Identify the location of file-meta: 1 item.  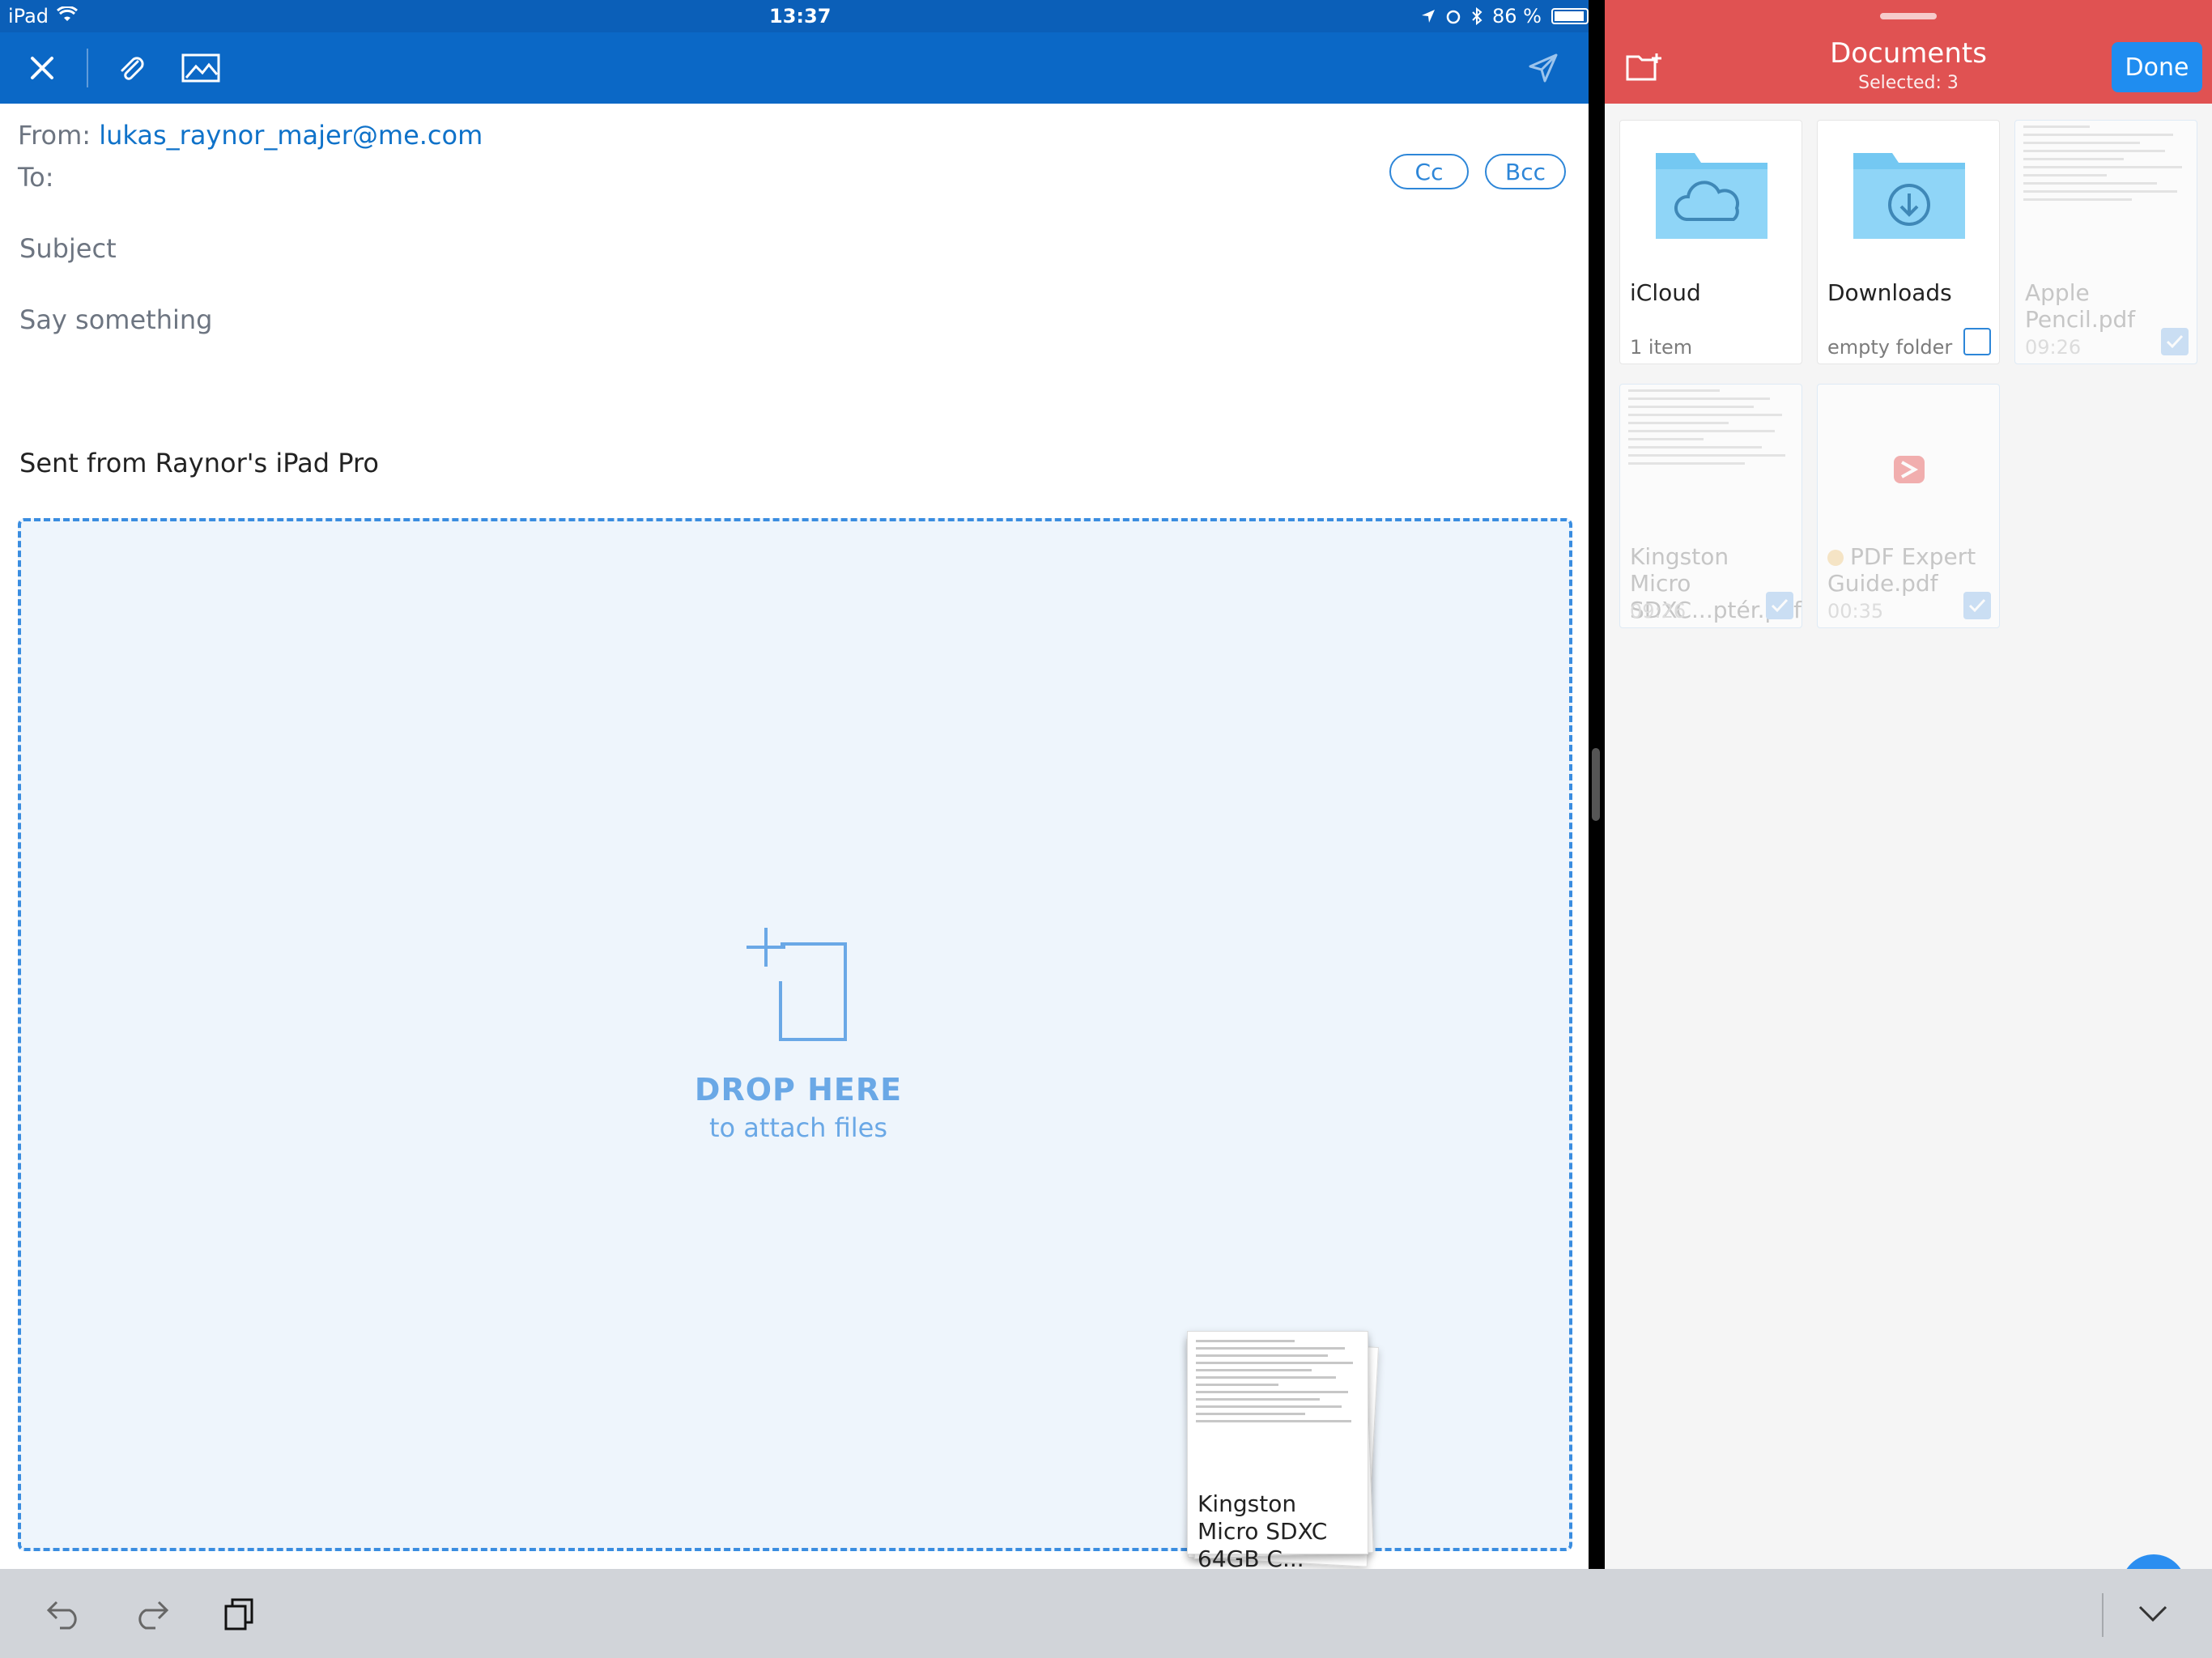
(1662, 347).